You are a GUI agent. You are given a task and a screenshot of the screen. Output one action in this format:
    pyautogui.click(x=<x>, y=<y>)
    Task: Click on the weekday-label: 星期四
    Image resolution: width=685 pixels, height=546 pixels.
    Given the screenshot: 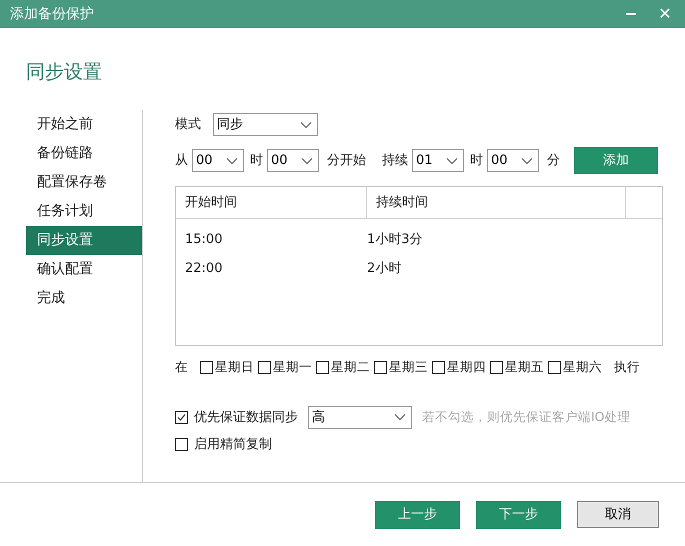 What is the action you would take?
    pyautogui.click(x=466, y=367)
    